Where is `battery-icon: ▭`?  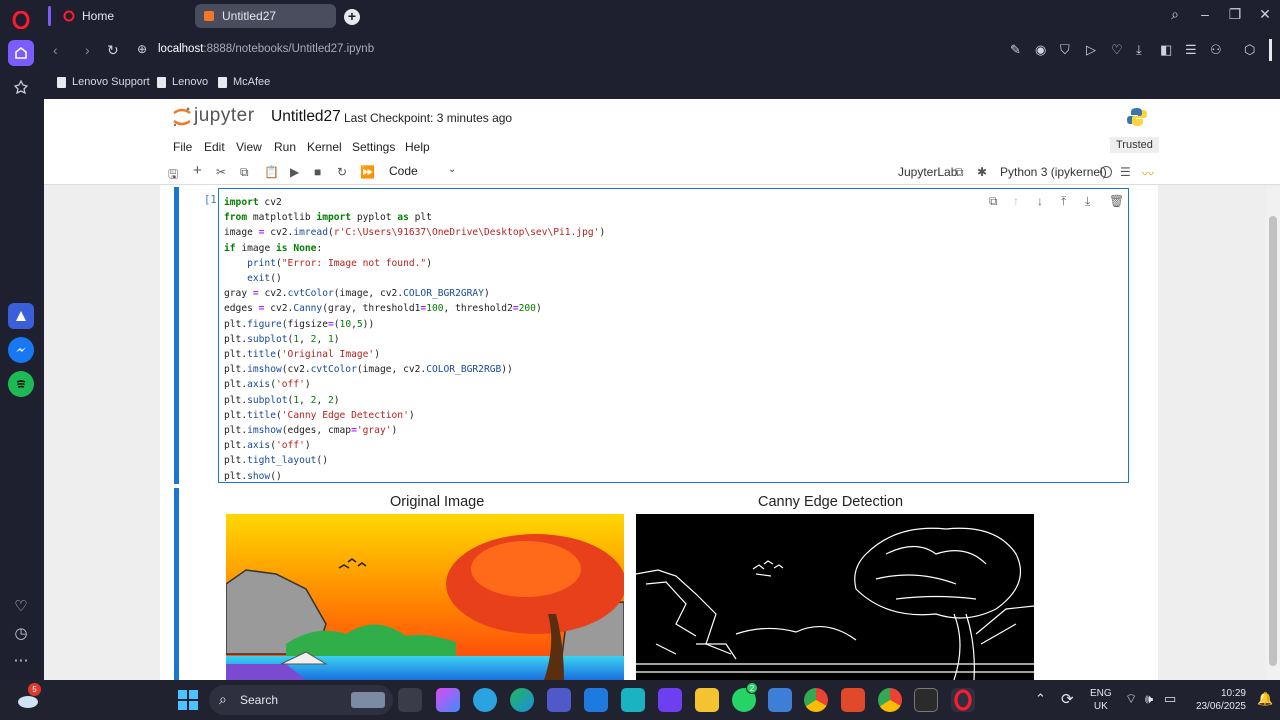 battery-icon: ▭ is located at coordinates (1170, 699).